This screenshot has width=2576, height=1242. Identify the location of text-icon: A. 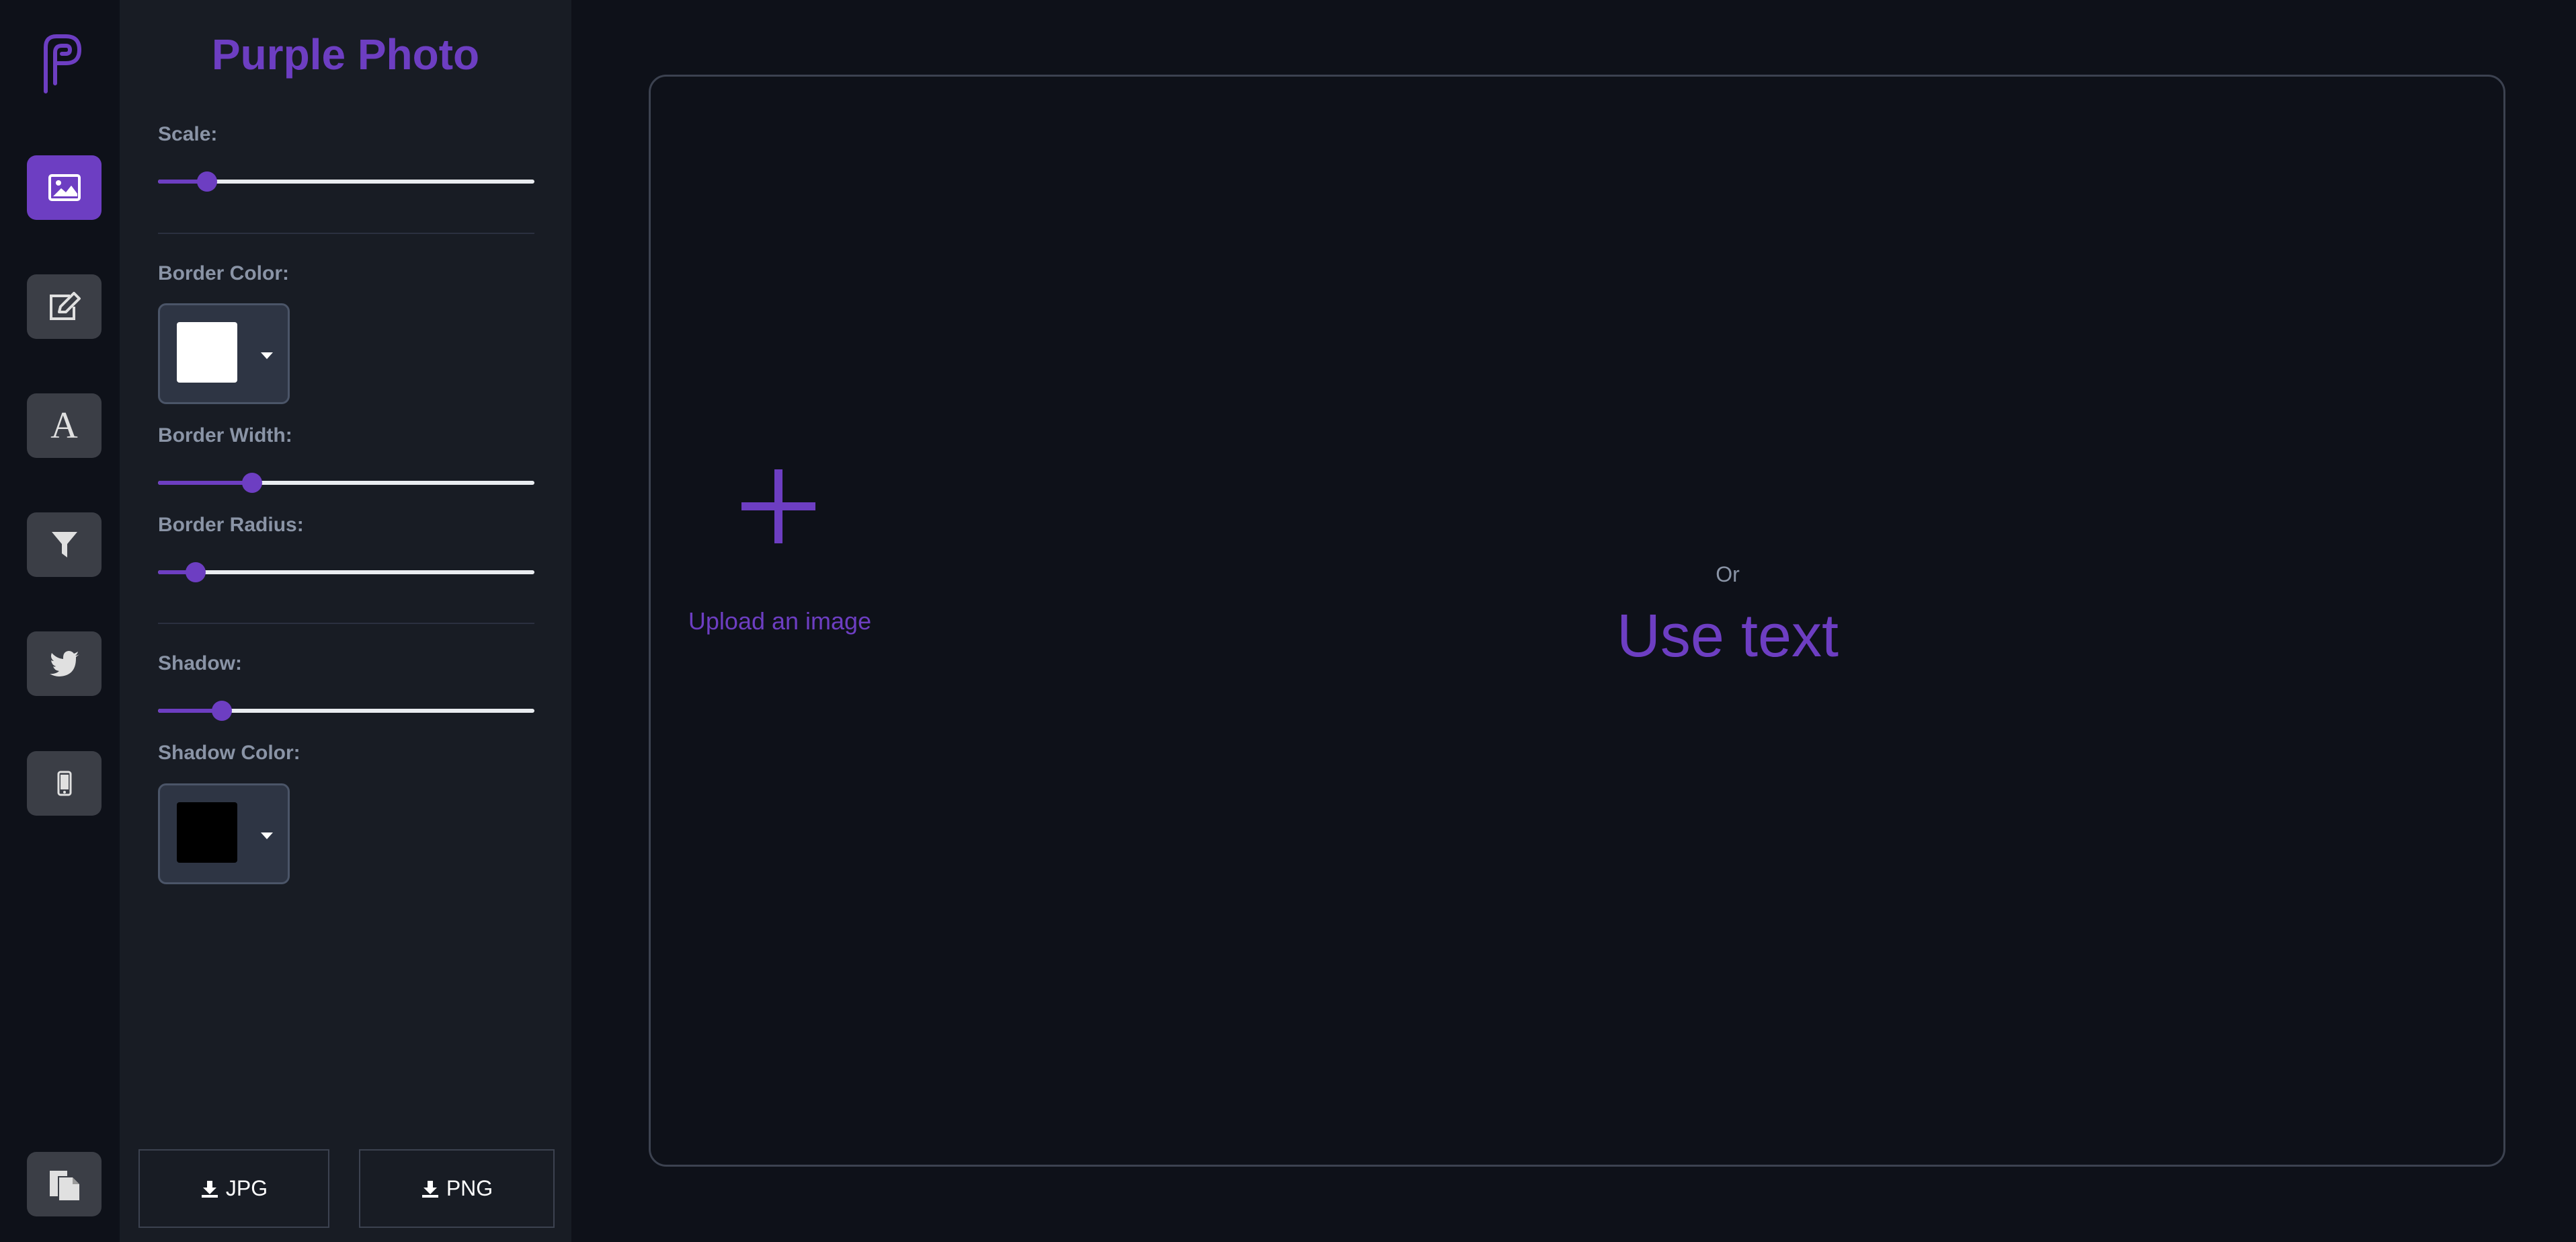
(64, 426).